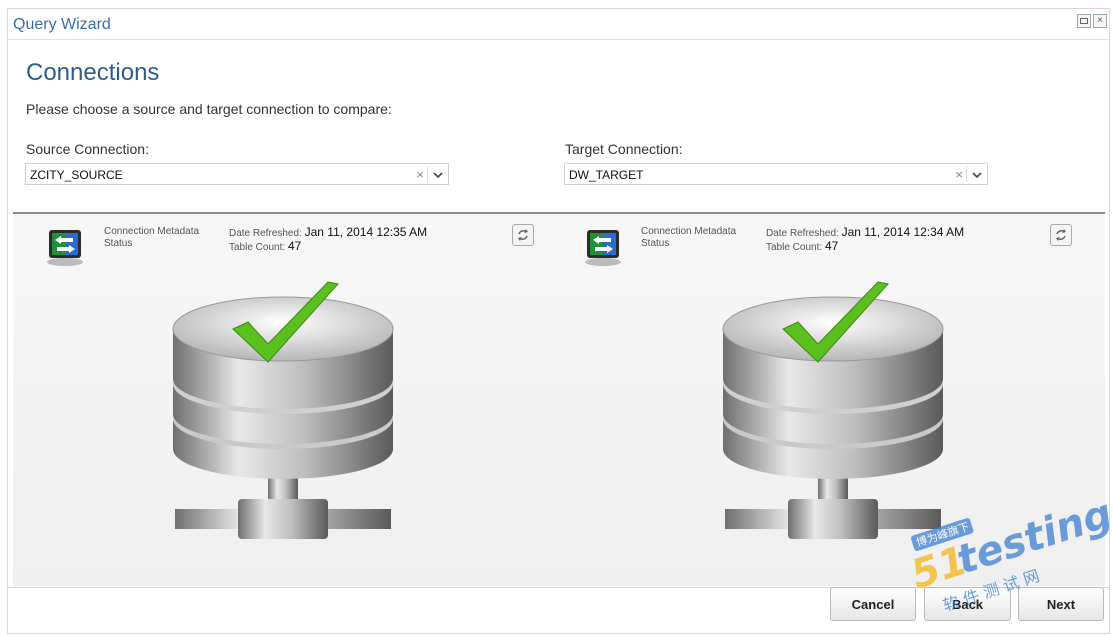  I want to click on source-table-count: Table Count: 47, so click(265, 247).